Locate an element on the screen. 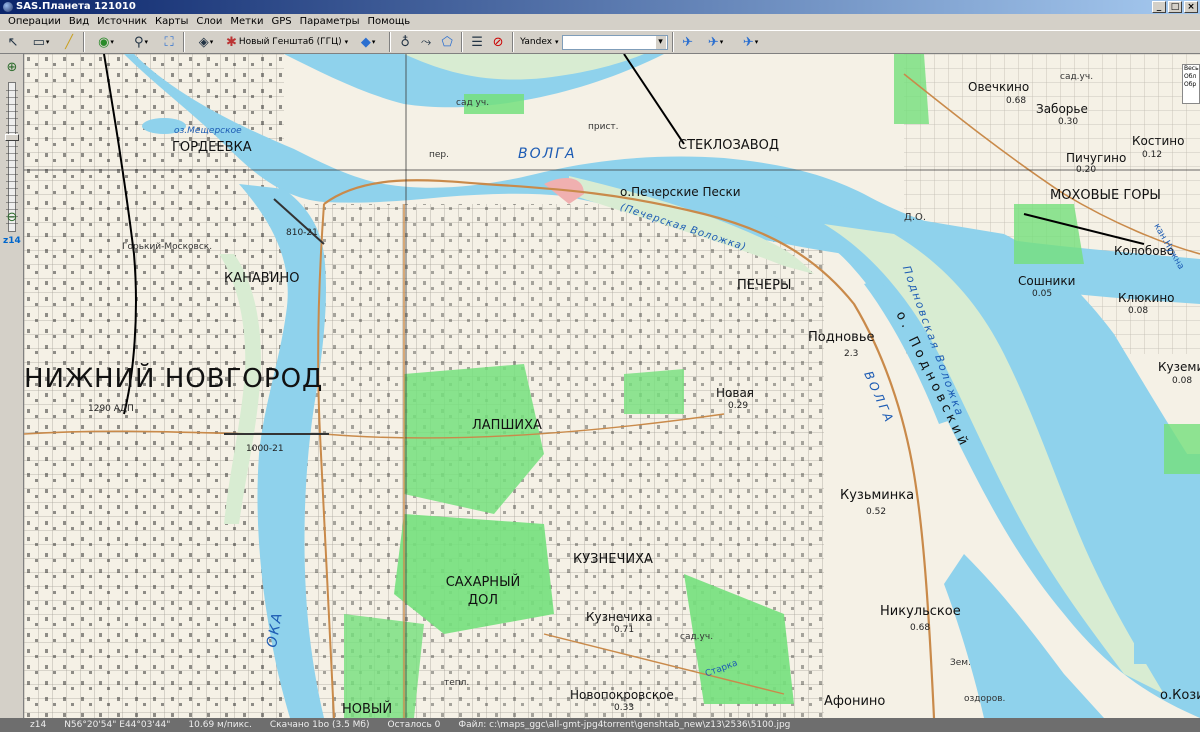 The image size is (1200, 732). polygon-icon: ⬠ is located at coordinates (447, 42).